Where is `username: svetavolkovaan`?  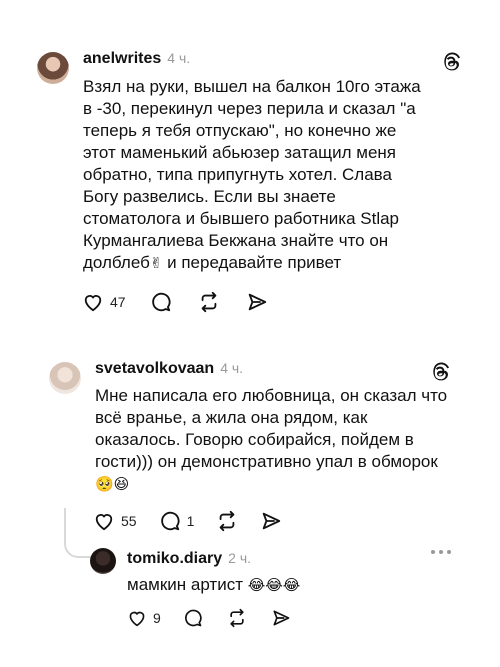 username: svetavolkovaan is located at coordinates (154, 369).